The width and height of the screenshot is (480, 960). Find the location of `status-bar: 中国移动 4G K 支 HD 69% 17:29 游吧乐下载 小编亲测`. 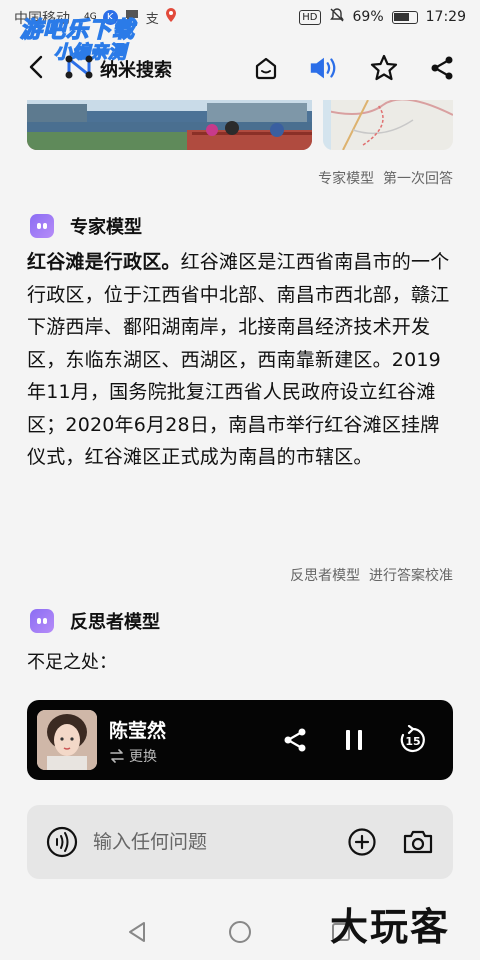

status-bar: 中国移动 4G K 支 HD 69% 17:29 游吧乐下载 小编亲测 is located at coordinates (240, 32).